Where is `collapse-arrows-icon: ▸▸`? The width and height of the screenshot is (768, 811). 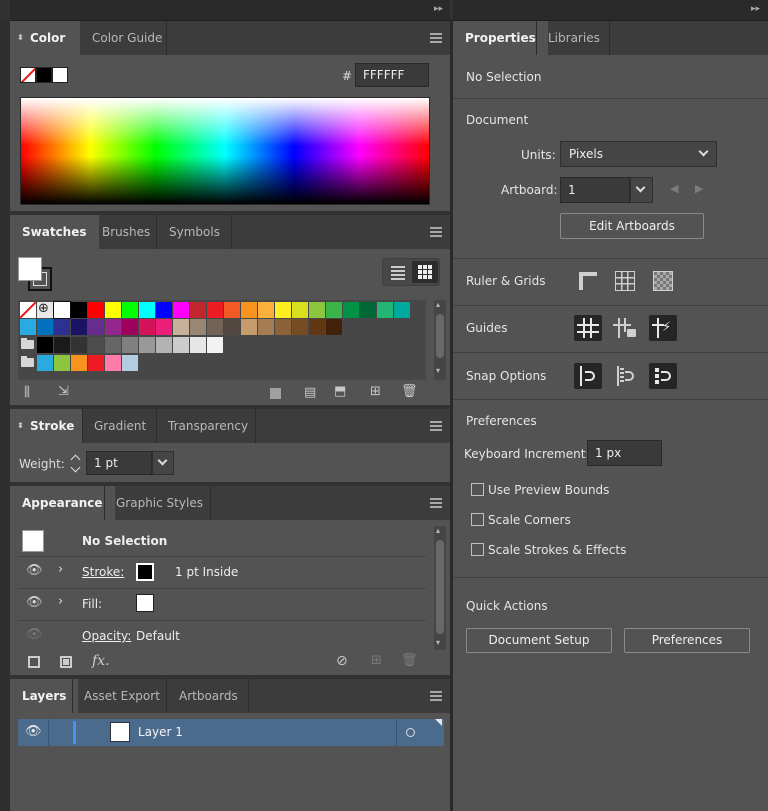
collapse-arrows-icon: ▸▸ is located at coordinates (438, 9).